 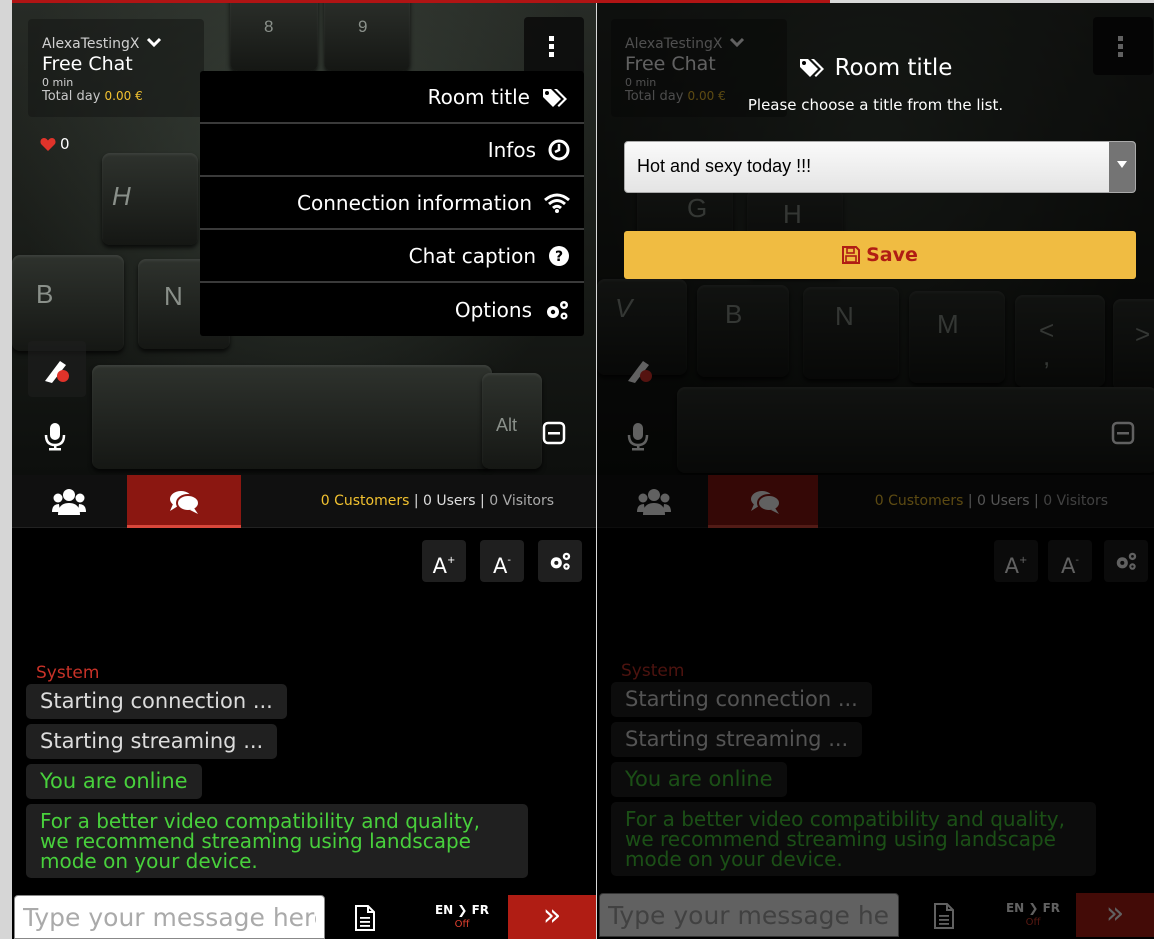 I want to click on visitors-count: 0 Visitors, so click(x=521, y=501).